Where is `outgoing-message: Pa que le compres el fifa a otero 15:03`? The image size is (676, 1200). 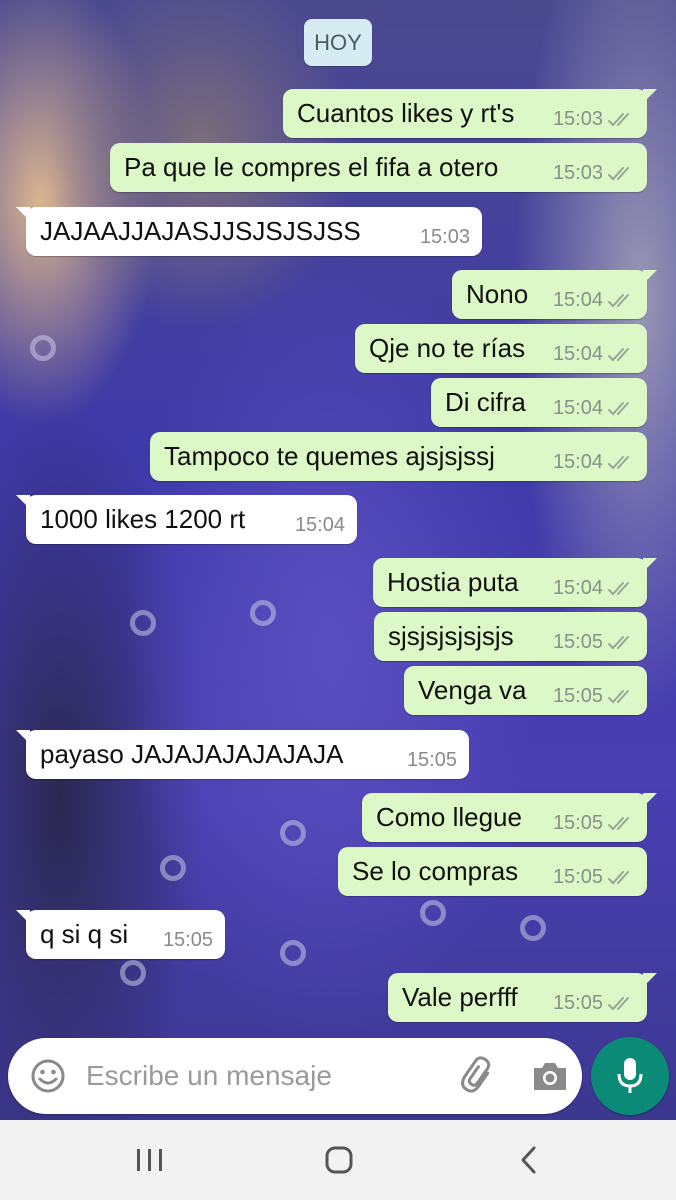
outgoing-message: Pa que le compres el fifa a otero 15:03 is located at coordinates (378, 167).